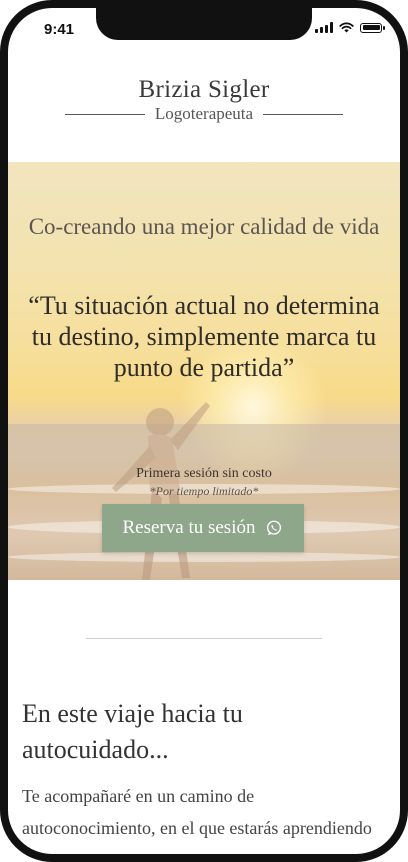  Describe the element at coordinates (204, 491) in the screenshot. I see `limited-time-text: *Por tiempo limitado*` at that location.